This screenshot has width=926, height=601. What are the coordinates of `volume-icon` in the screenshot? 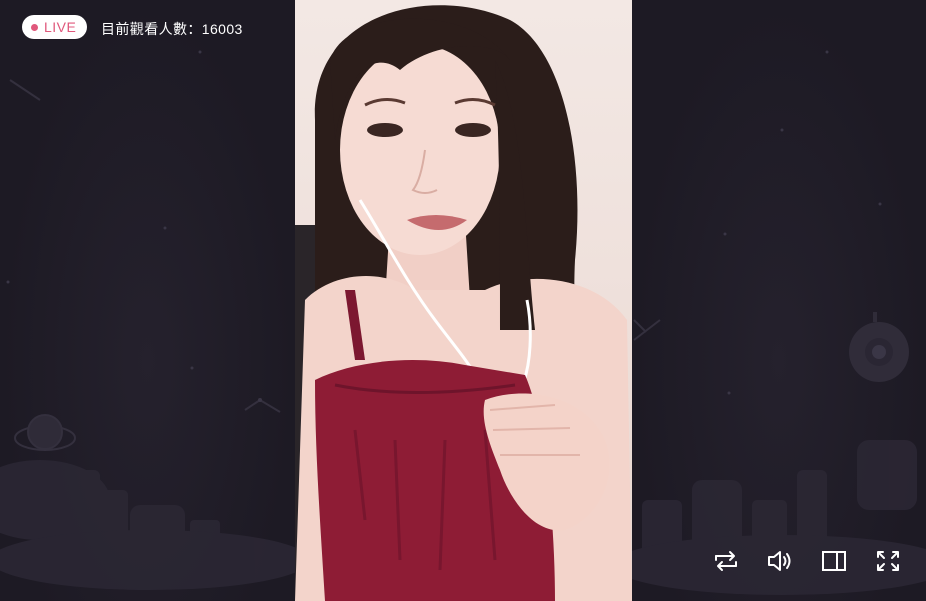 It's located at (779, 561).